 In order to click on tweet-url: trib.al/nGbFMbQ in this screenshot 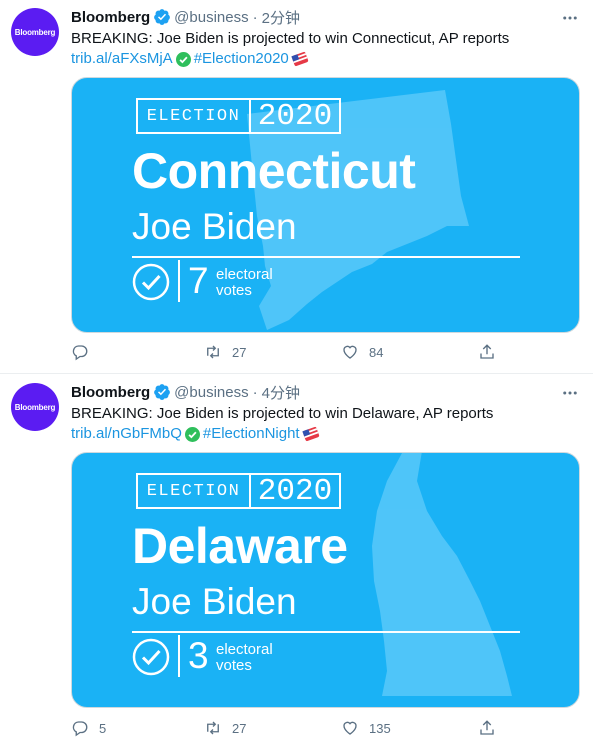, I will do `click(126, 434)`.